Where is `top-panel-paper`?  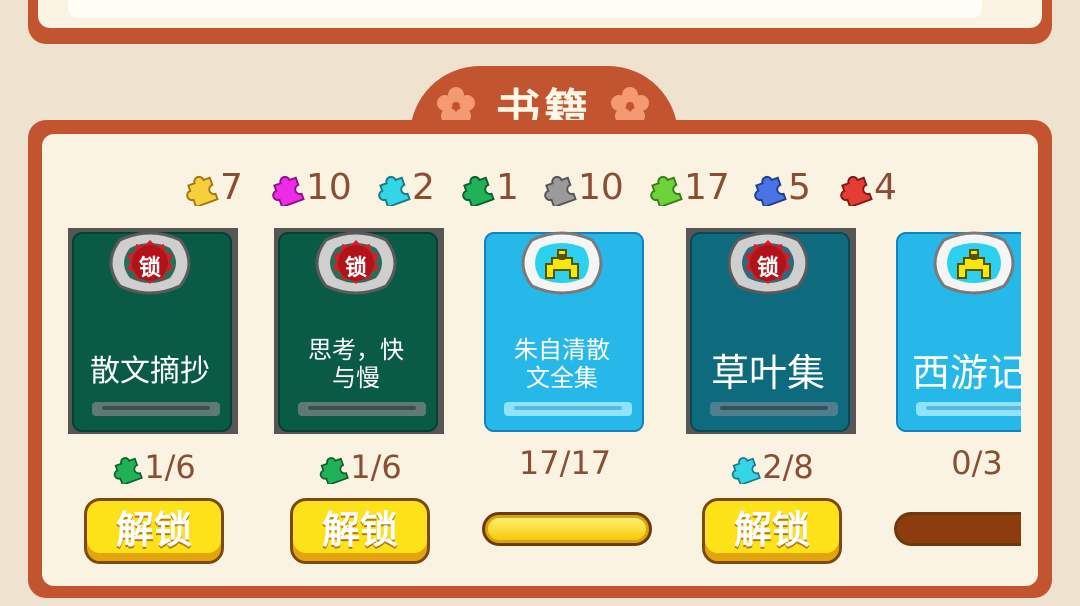
top-panel-paper is located at coordinates (525, 9).